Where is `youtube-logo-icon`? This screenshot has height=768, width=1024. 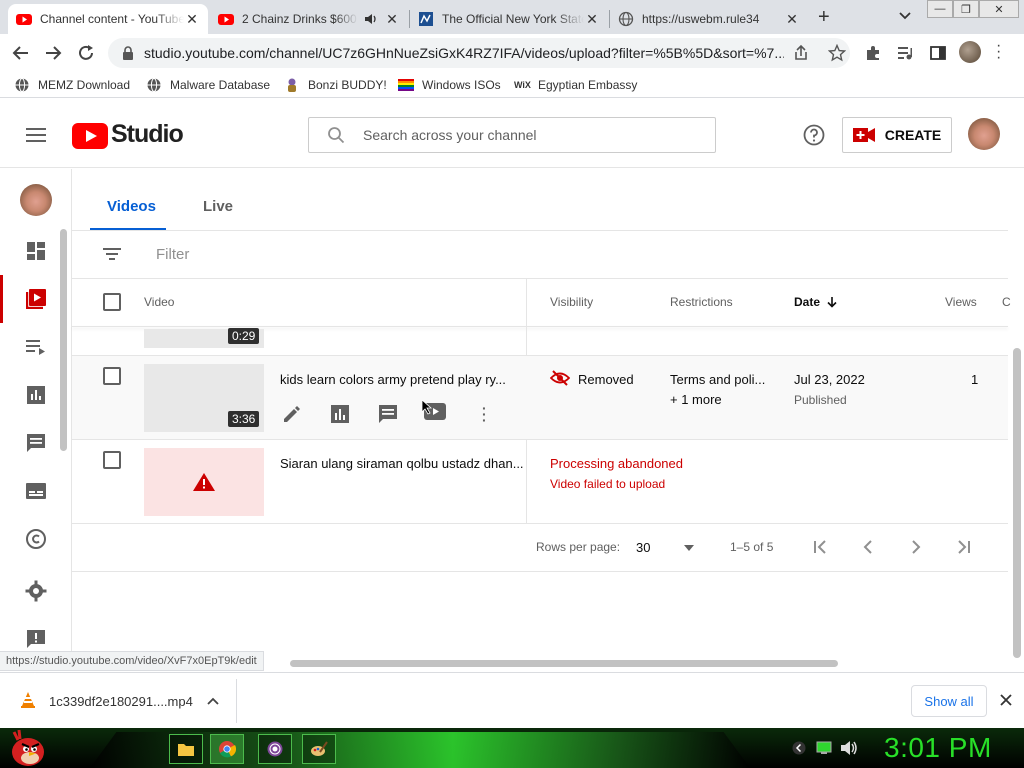
youtube-logo-icon is located at coordinates (90, 136).